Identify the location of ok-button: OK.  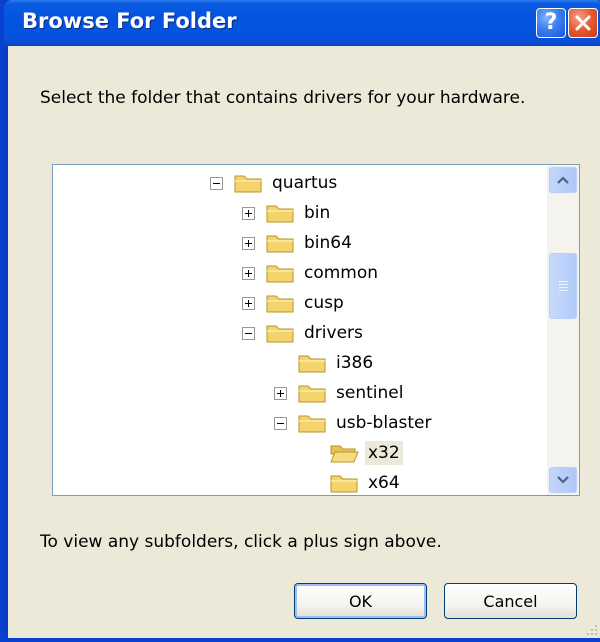
(360, 601).